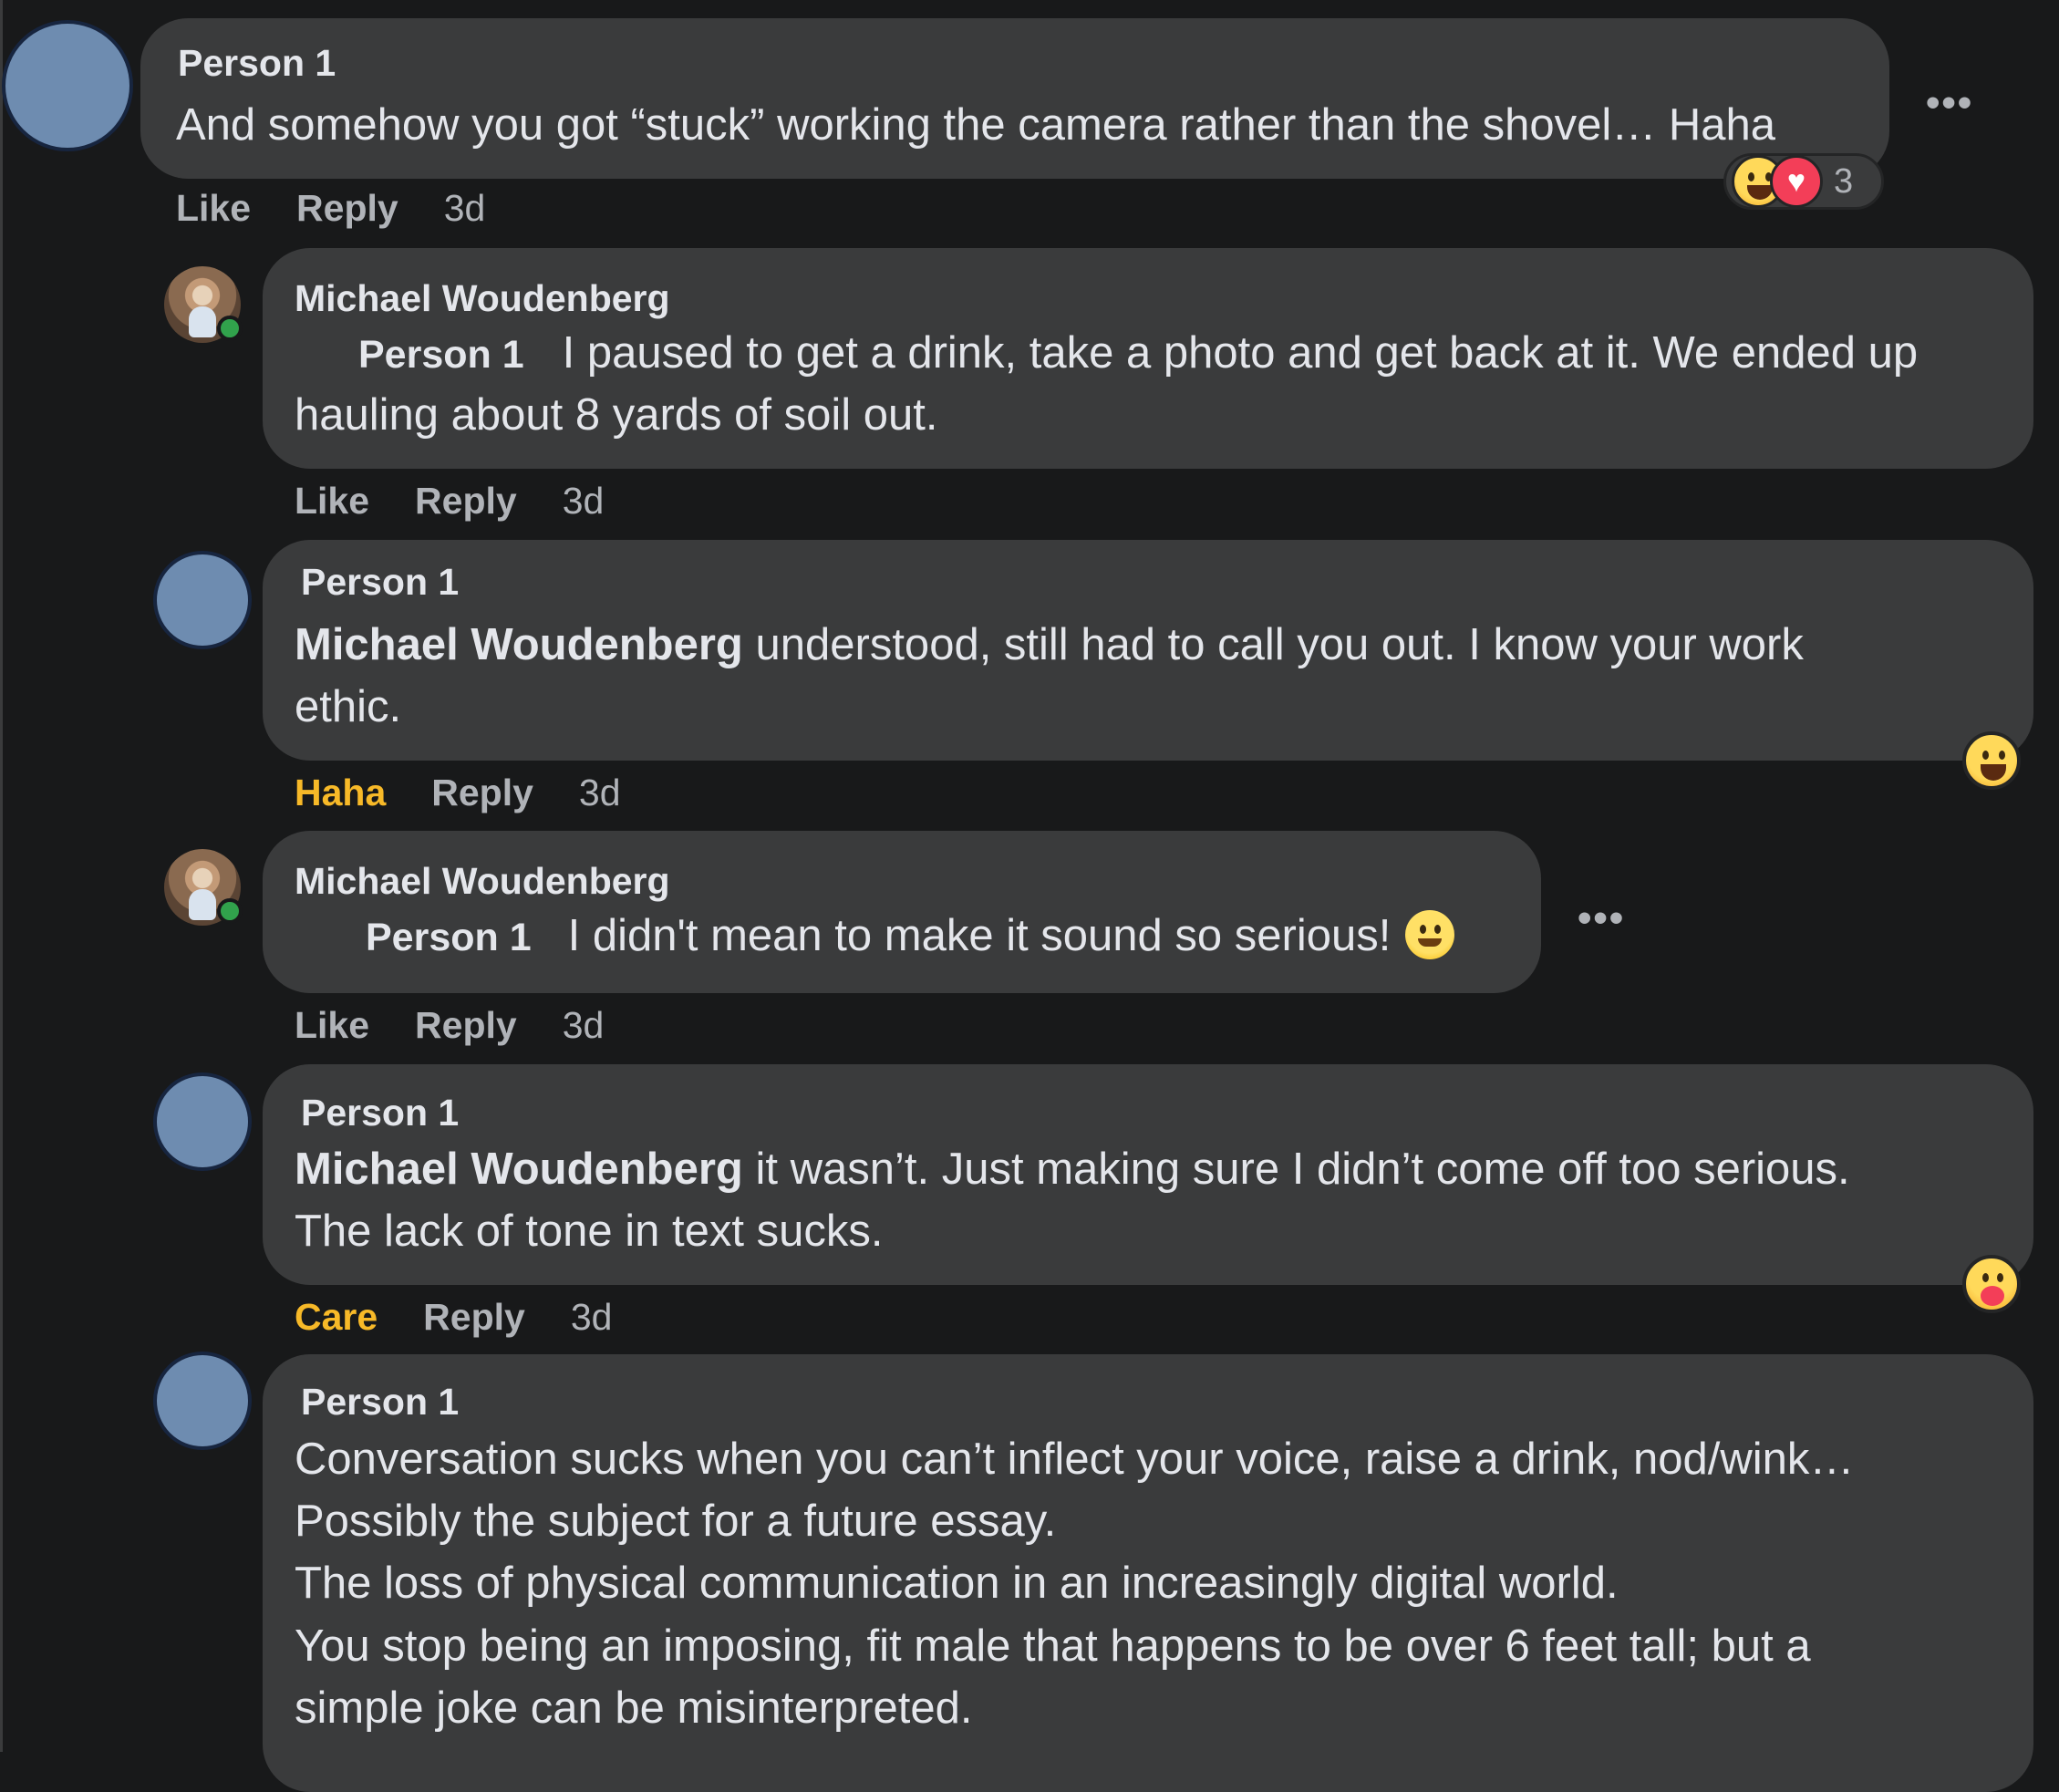 Image resolution: width=2059 pixels, height=1792 pixels. I want to click on smile-emoji-icon, so click(1430, 934).